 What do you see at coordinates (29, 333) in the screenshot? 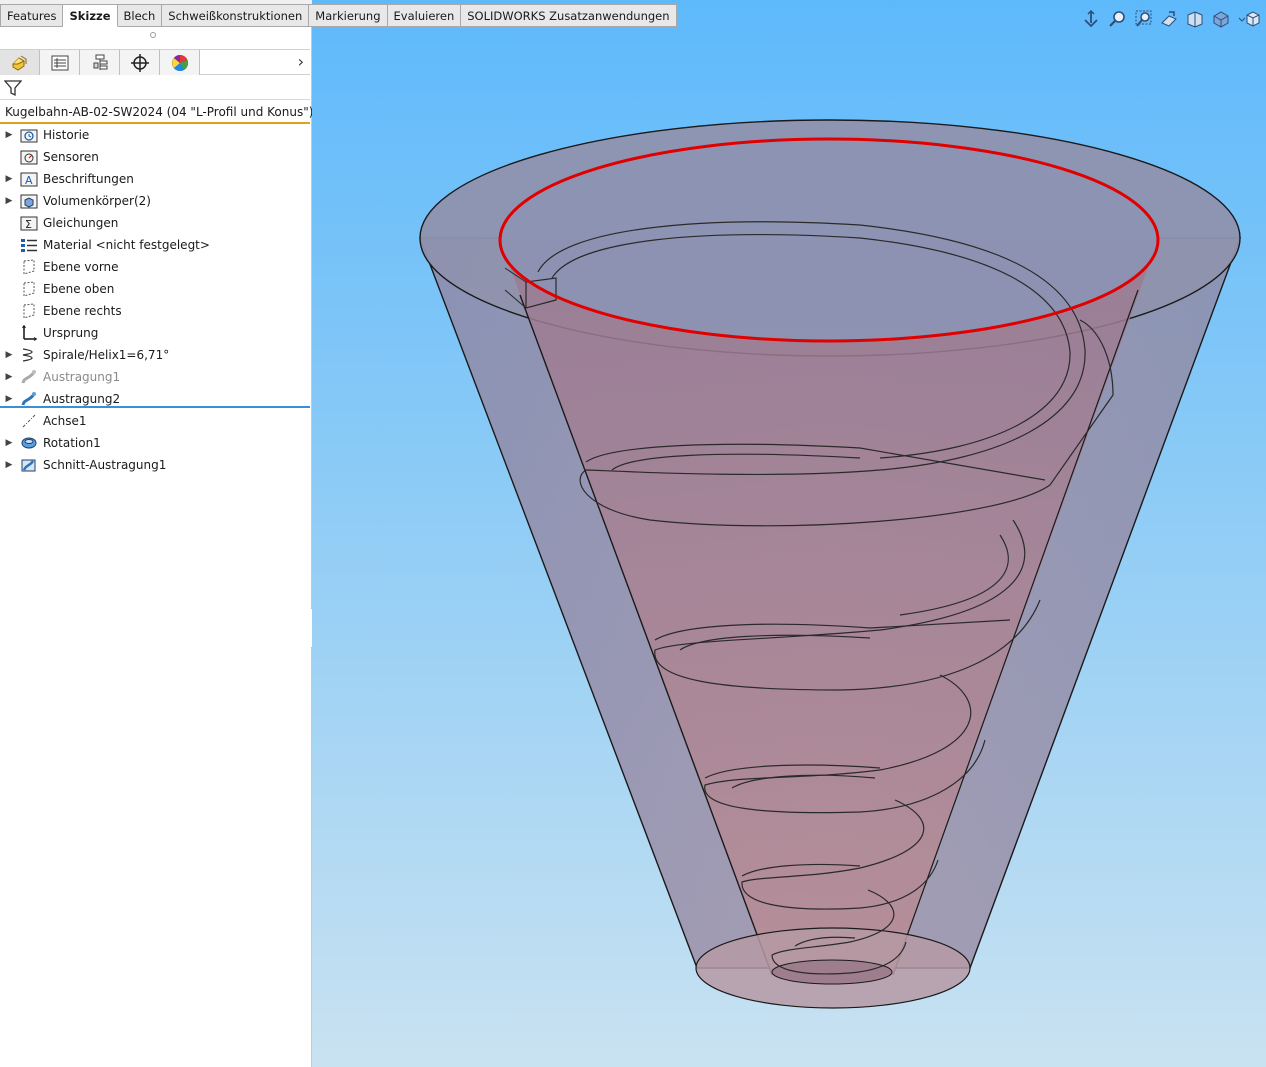
I see `origin-icon` at bounding box center [29, 333].